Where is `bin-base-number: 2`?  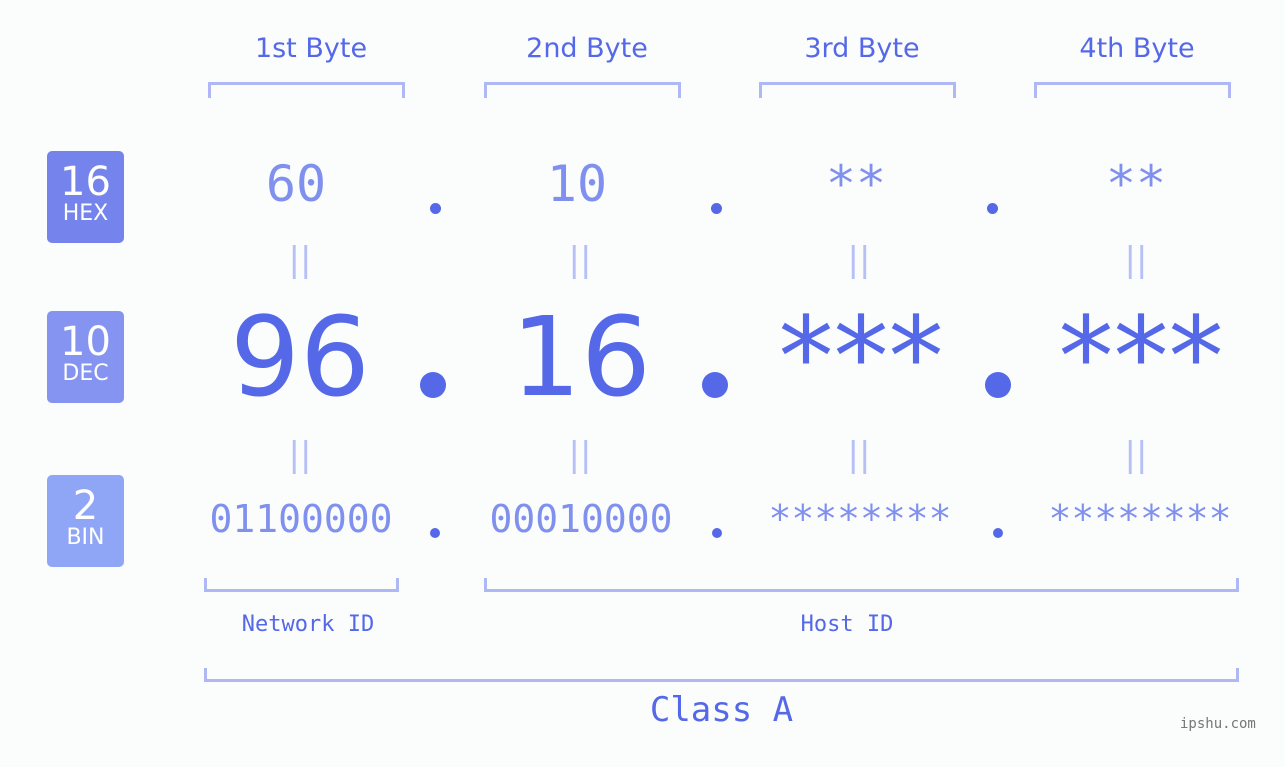
bin-base-number: 2 is located at coordinates (85, 506).